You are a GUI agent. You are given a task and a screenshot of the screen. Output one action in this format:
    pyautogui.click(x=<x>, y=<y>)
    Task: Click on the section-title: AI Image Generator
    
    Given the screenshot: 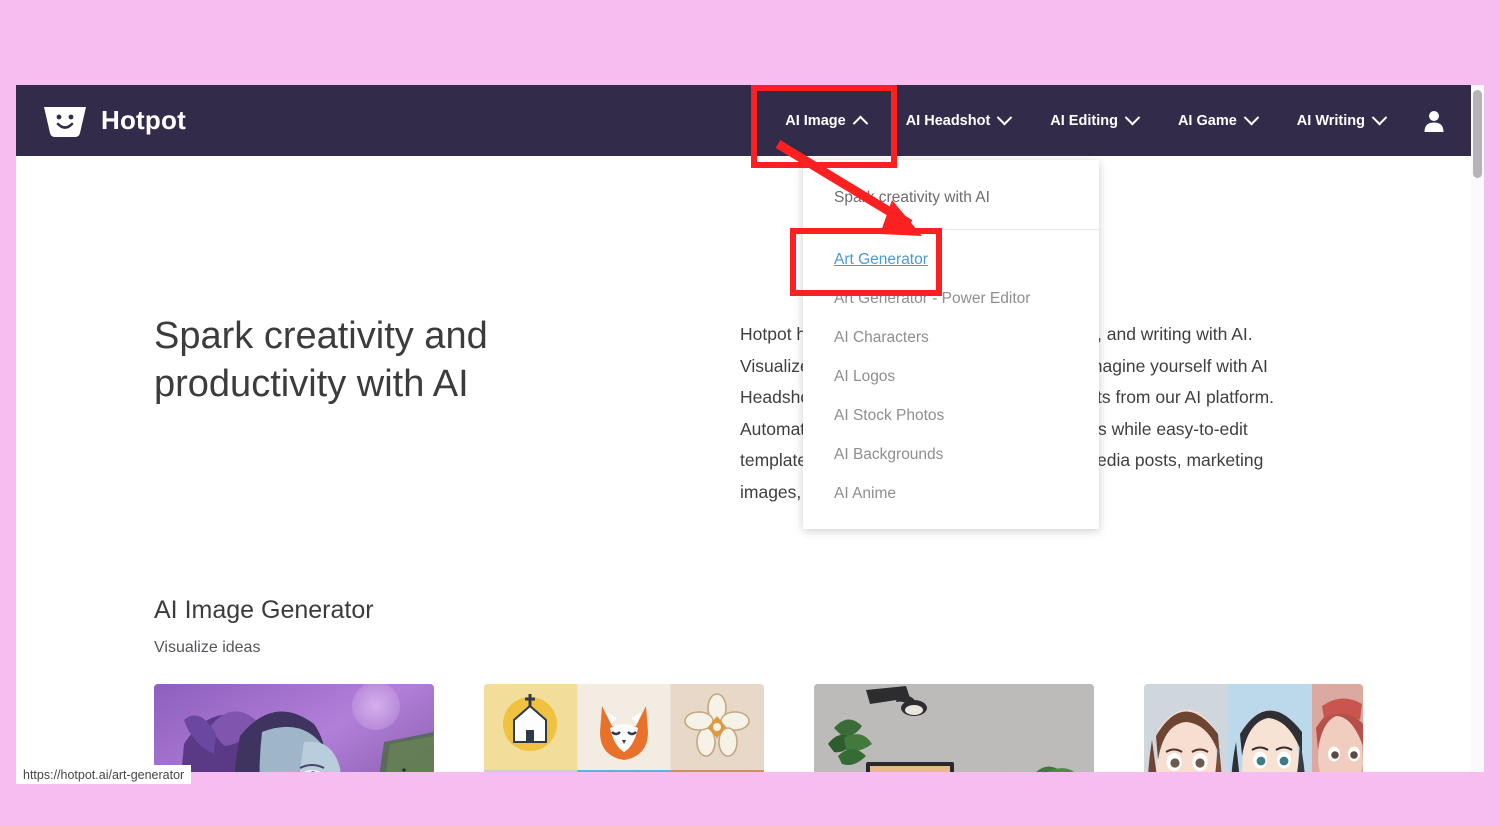 What is the action you would take?
    pyautogui.click(x=264, y=610)
    